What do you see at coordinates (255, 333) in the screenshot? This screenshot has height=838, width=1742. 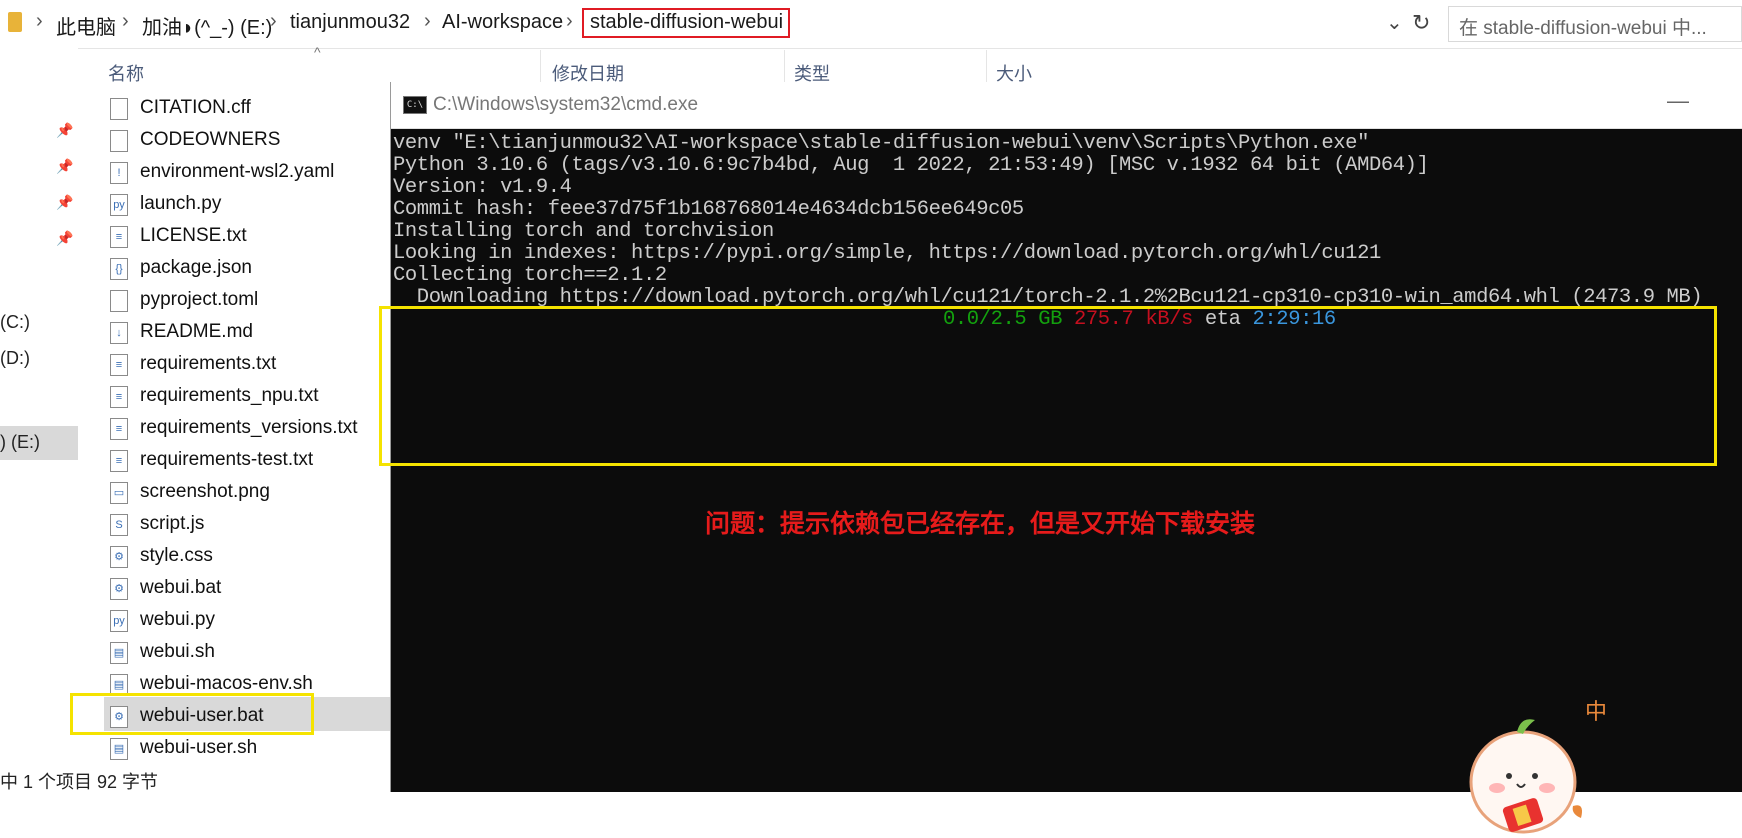 I see `file-row: ↓ README.md` at bounding box center [255, 333].